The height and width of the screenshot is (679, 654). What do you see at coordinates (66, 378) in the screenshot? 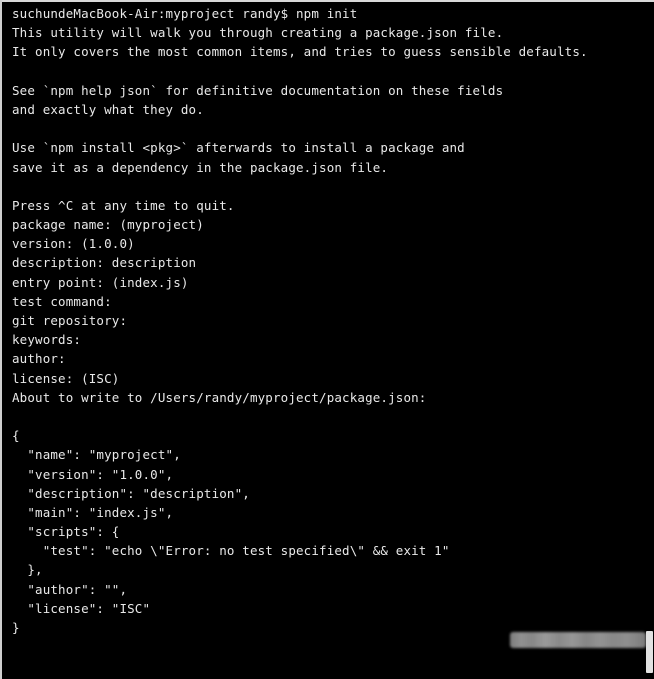
I see `terminal-line: license: (ISC)` at bounding box center [66, 378].